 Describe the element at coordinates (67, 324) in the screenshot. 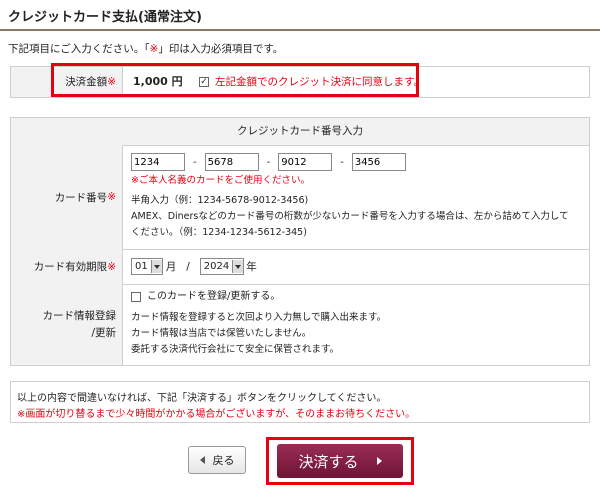

I see `register-label: カード情報登録 /更新` at that location.